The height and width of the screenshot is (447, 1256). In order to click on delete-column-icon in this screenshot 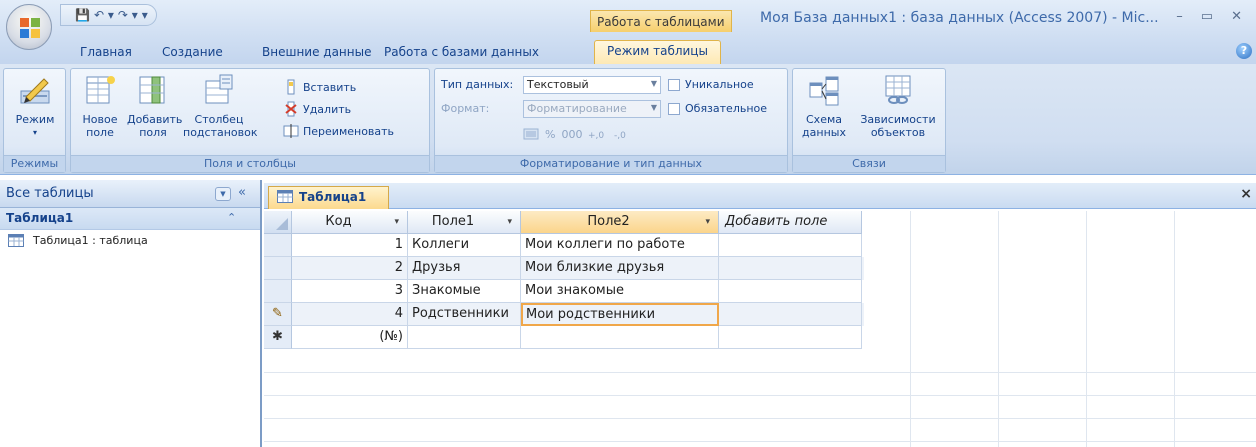, I will do `click(291, 109)`.